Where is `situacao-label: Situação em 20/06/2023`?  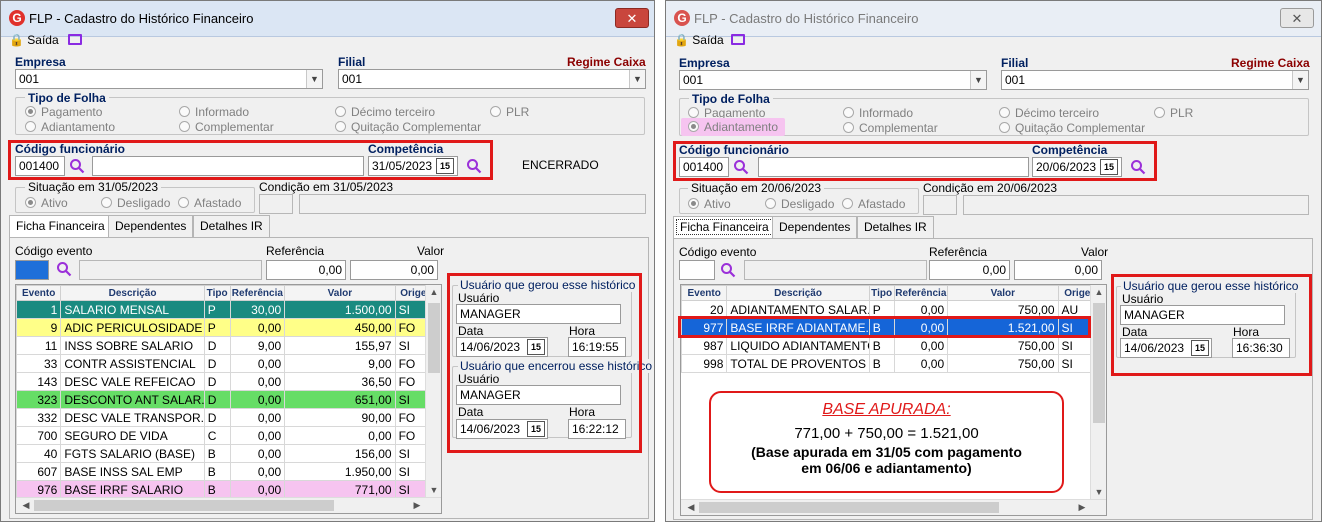 situacao-label: Situação em 20/06/2023 is located at coordinates (756, 188).